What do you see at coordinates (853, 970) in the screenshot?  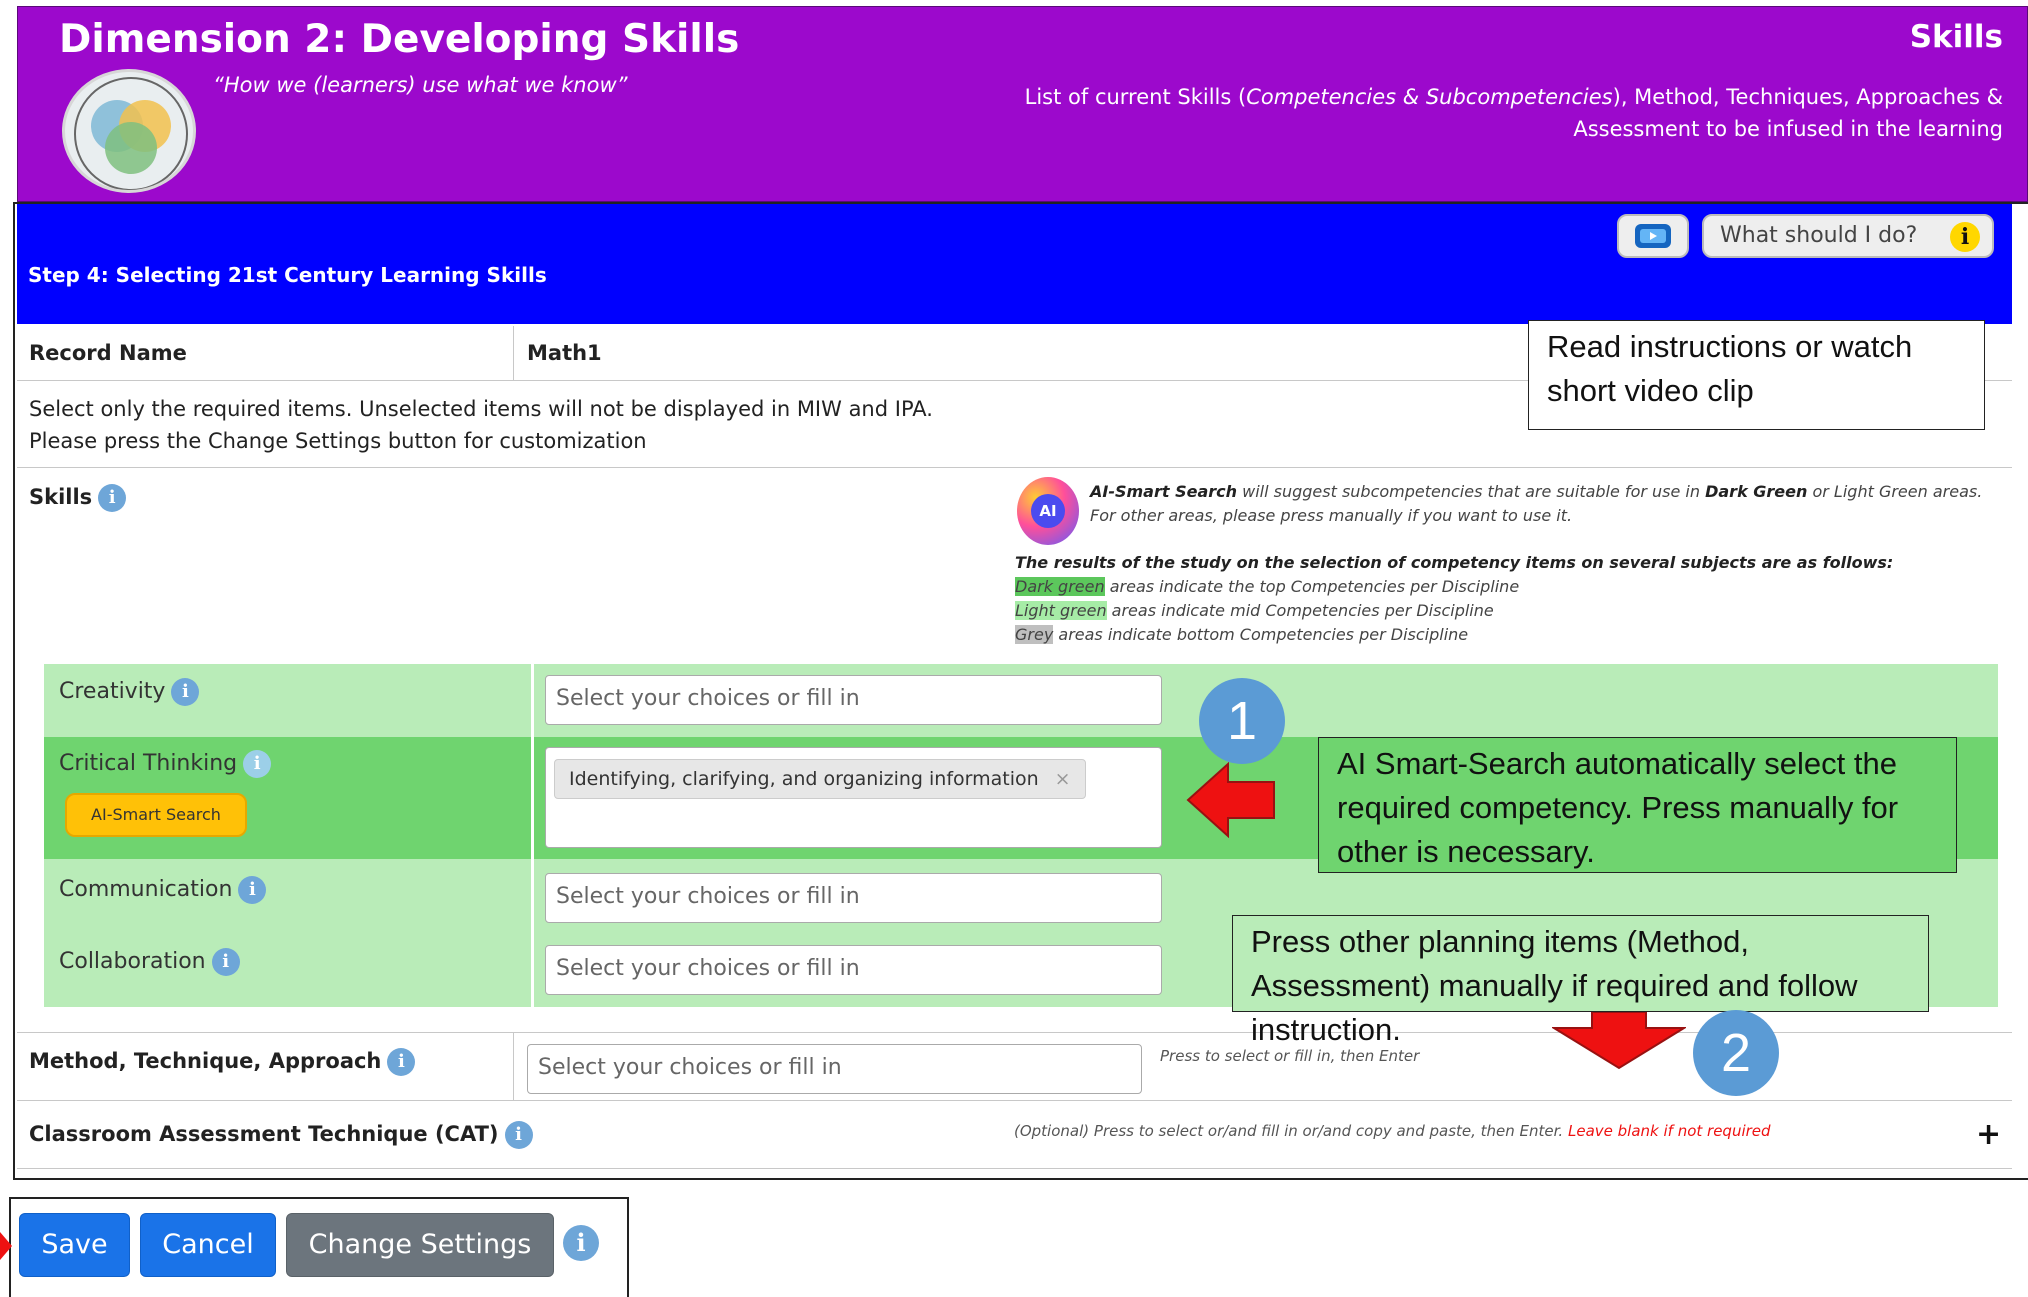 I see `collaboration-select: Select your choices or fill in` at bounding box center [853, 970].